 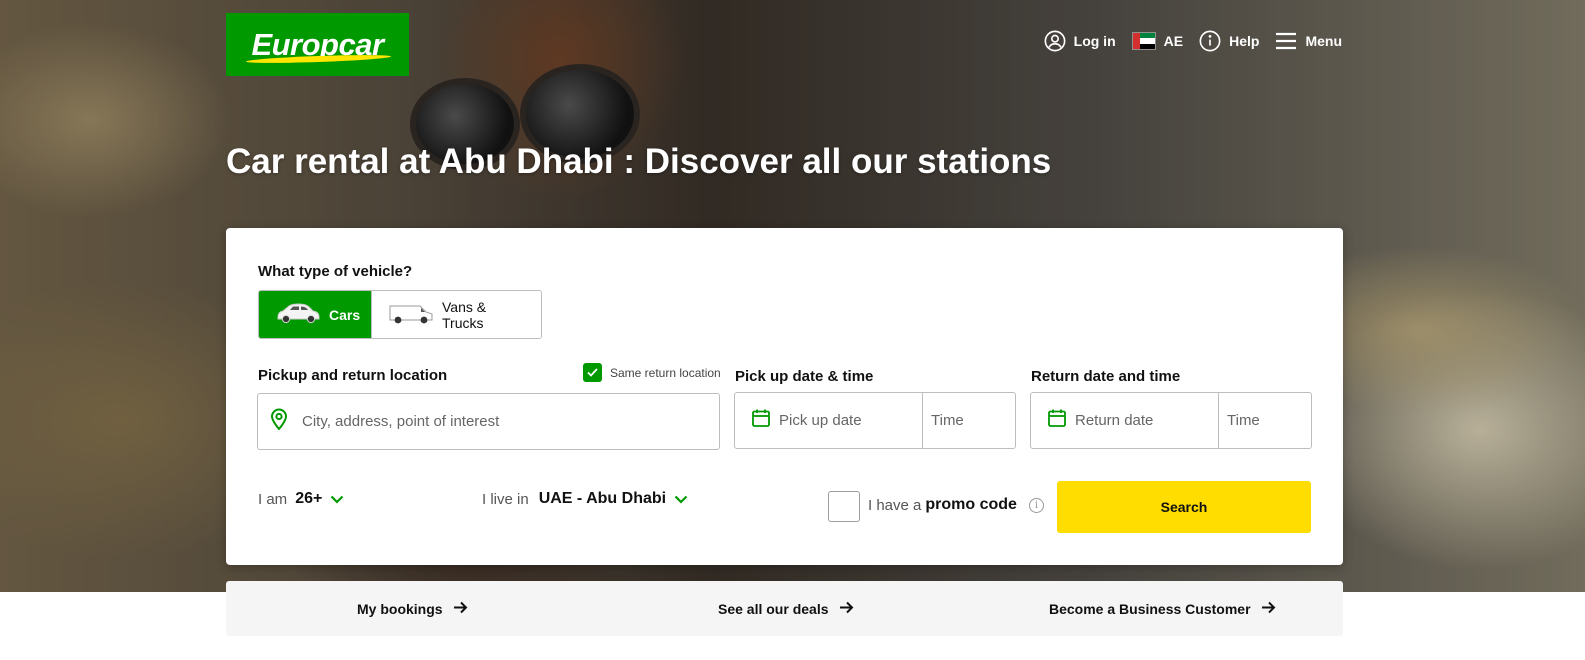 What do you see at coordinates (665, 372) in the screenshot?
I see `same-return-label: Same return location` at bounding box center [665, 372].